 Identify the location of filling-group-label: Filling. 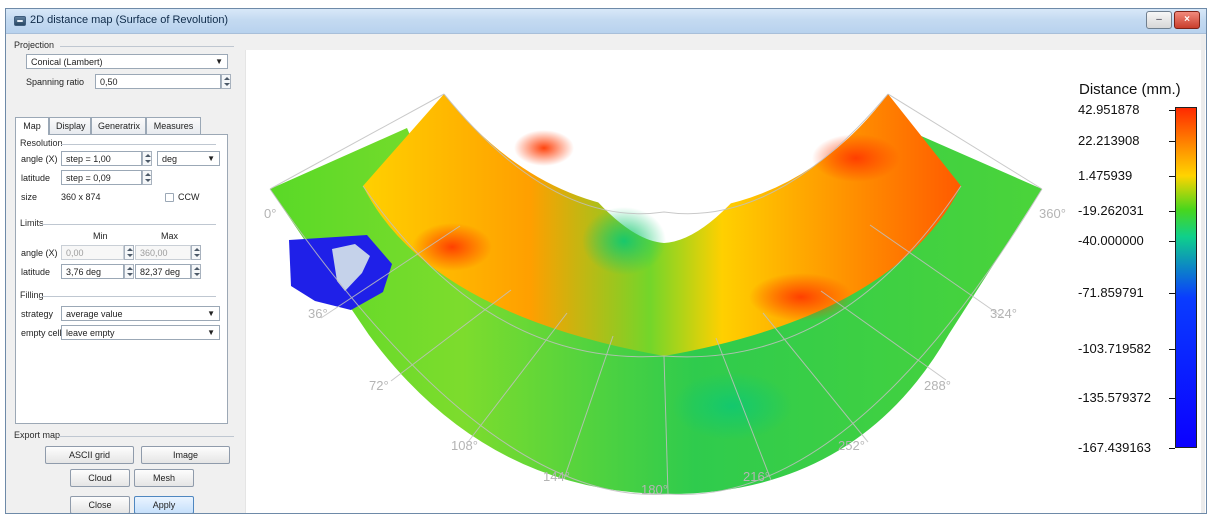
(32, 295).